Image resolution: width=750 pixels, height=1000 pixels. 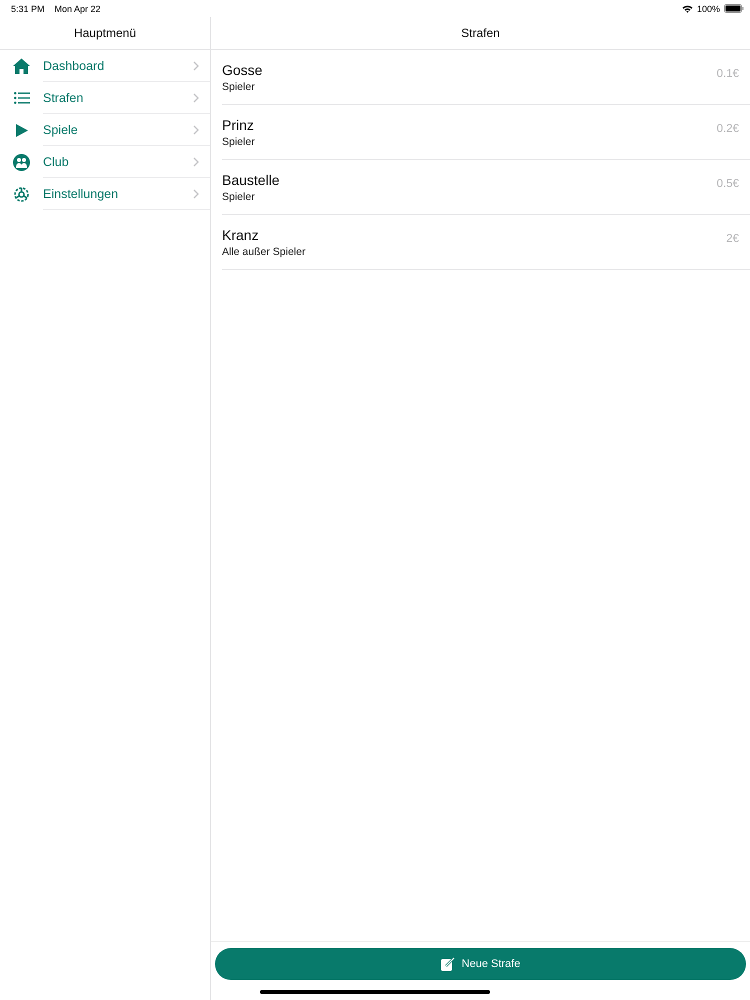 What do you see at coordinates (105, 162) in the screenshot?
I see `menu-item: Club` at bounding box center [105, 162].